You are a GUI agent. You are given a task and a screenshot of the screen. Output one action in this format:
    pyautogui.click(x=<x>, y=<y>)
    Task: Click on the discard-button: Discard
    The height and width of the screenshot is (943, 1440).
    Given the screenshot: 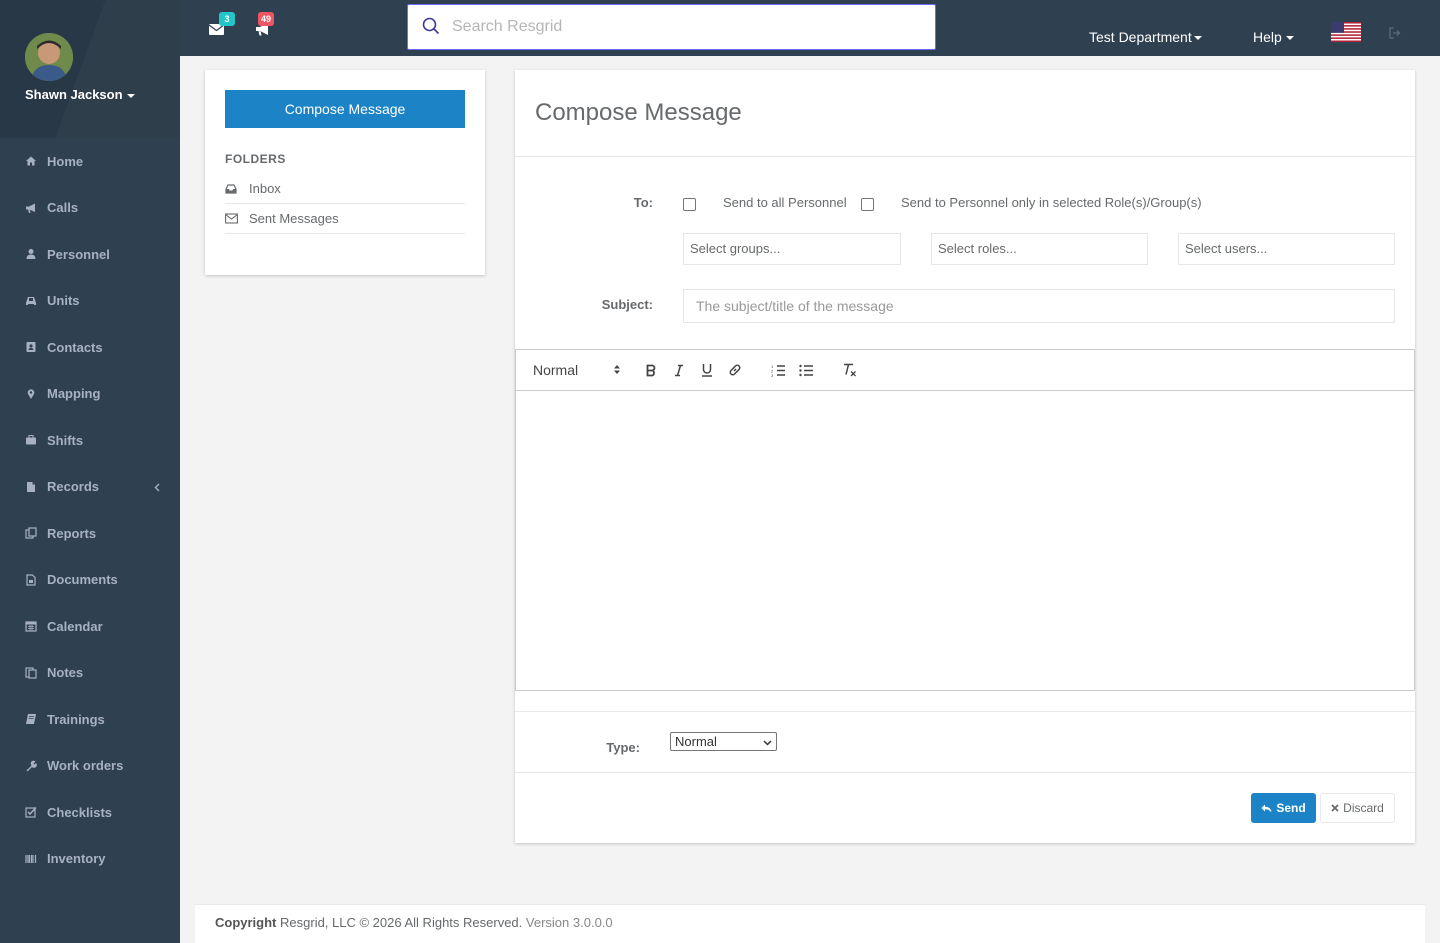 What is the action you would take?
    pyautogui.click(x=1357, y=808)
    